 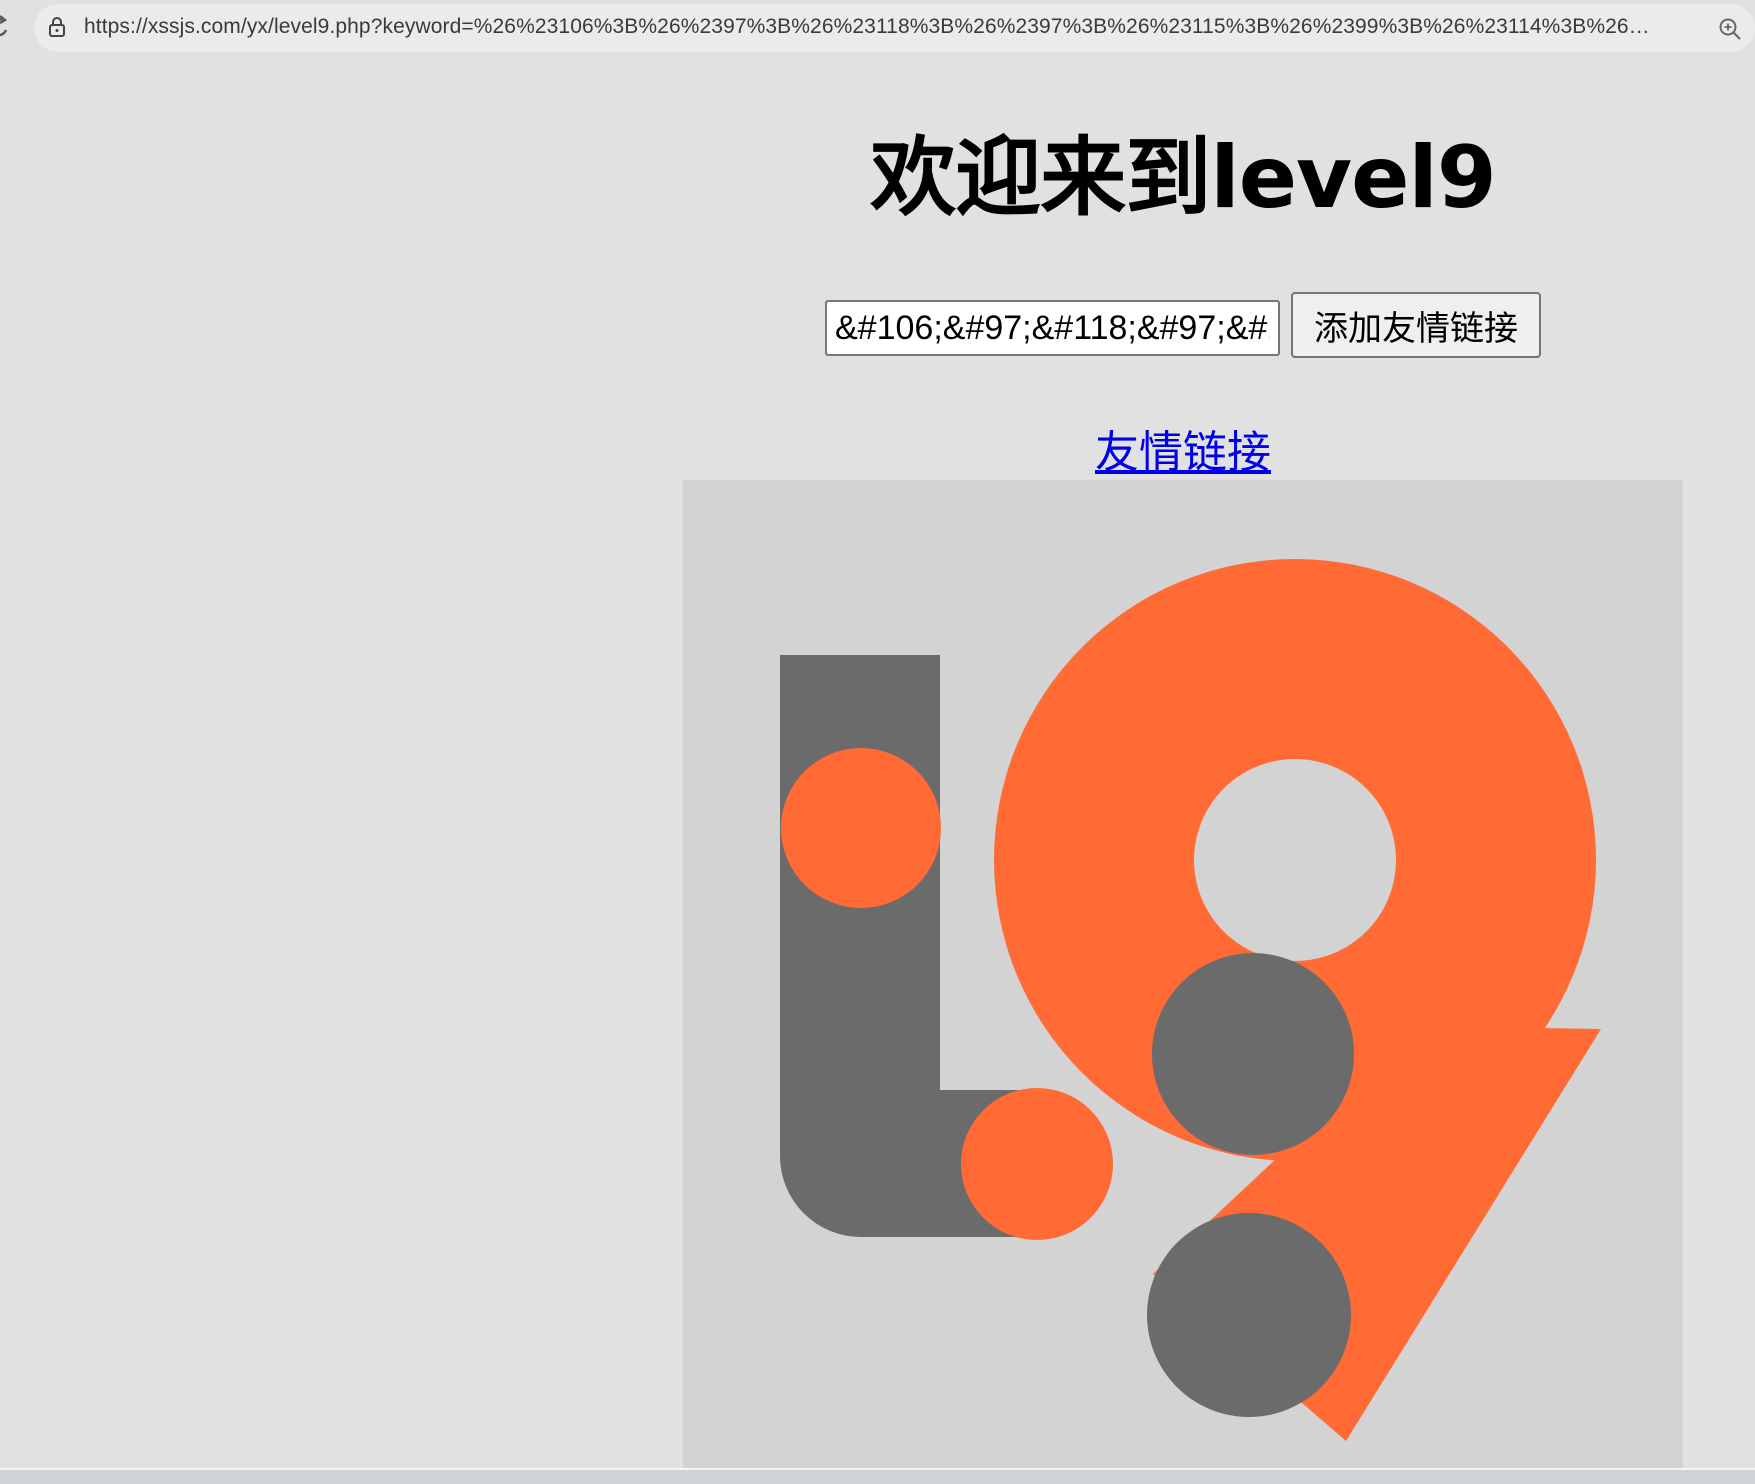 What do you see at coordinates (1730, 29) in the screenshot?
I see `zoom-icon` at bounding box center [1730, 29].